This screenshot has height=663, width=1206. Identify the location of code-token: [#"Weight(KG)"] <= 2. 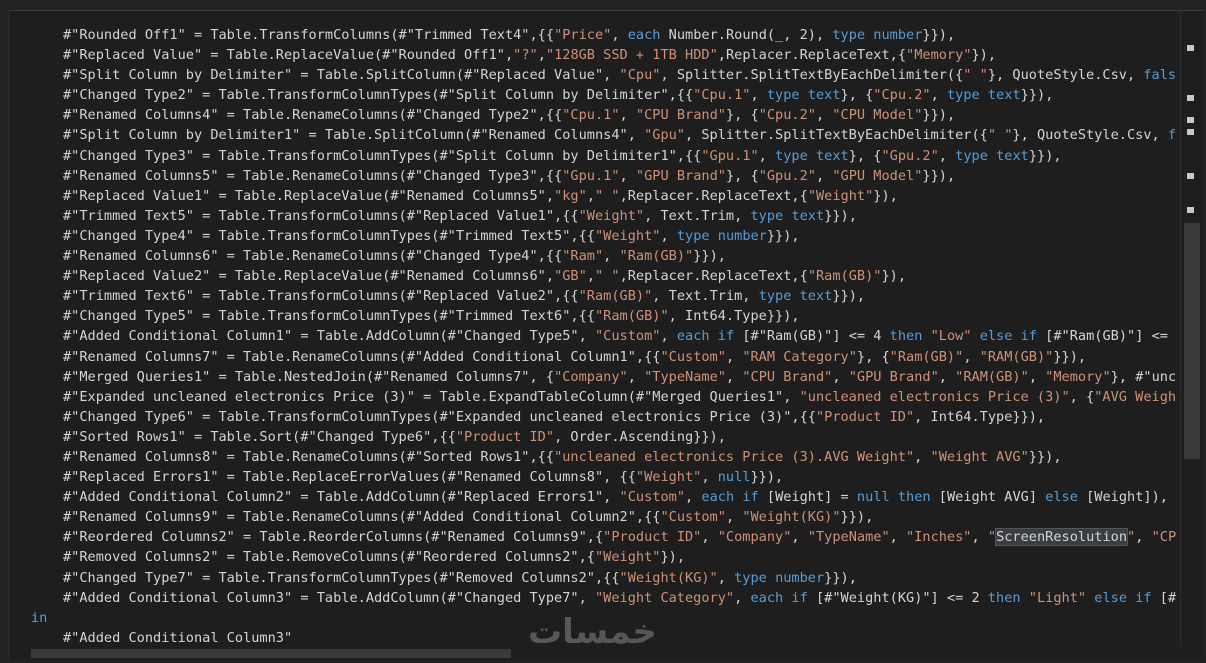
(897, 597).